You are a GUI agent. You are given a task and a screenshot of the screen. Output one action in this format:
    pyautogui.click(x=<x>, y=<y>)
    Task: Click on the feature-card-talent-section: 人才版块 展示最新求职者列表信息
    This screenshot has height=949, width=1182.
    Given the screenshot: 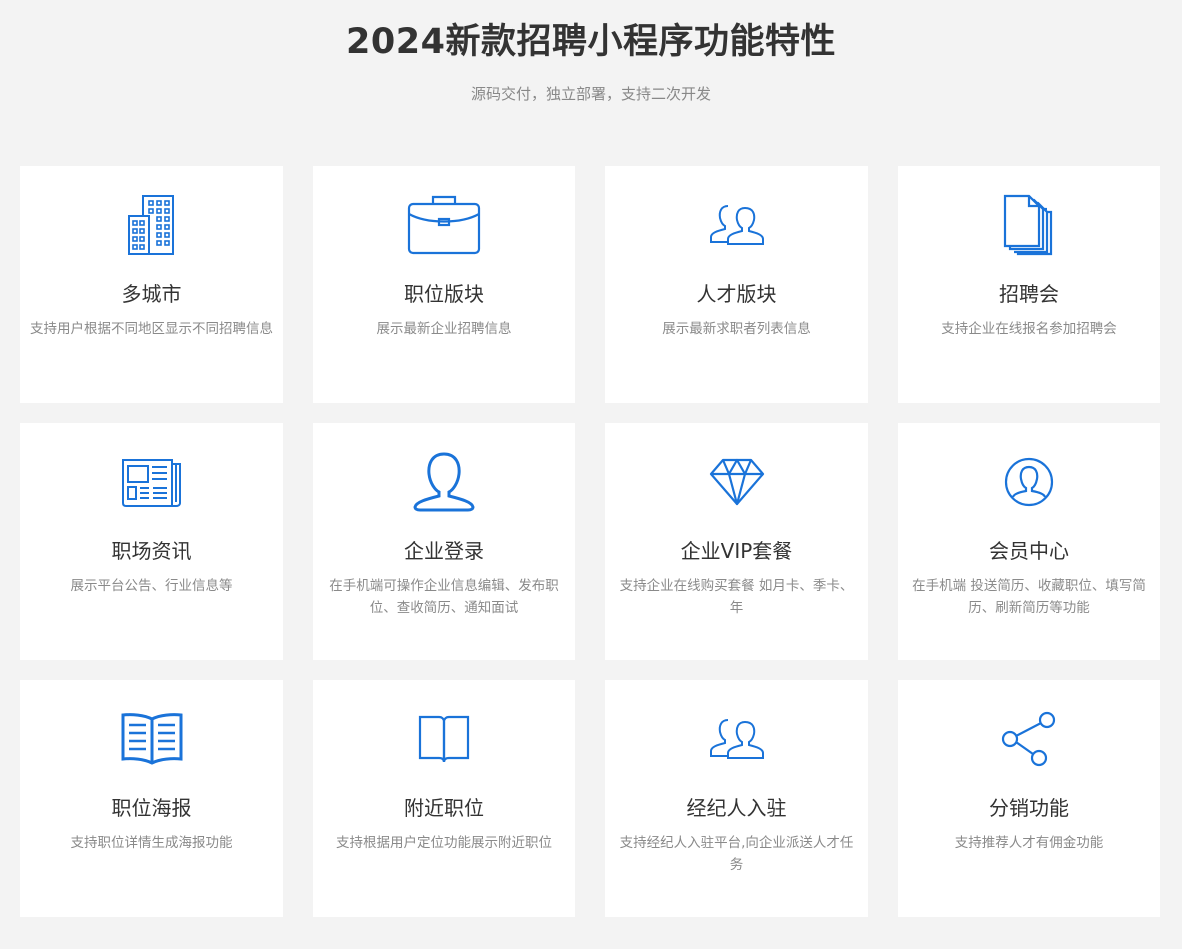 What is the action you would take?
    pyautogui.click(x=736, y=284)
    